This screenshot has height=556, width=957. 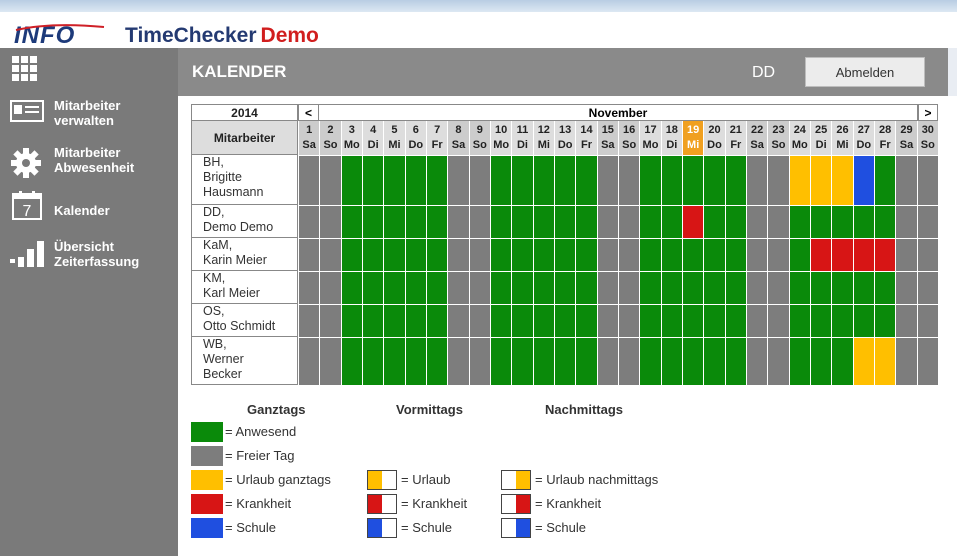 I want to click on sidebar-item-uebersicht-zeiterfassung: Übersicht Zeiterfassung, so click(x=90, y=259).